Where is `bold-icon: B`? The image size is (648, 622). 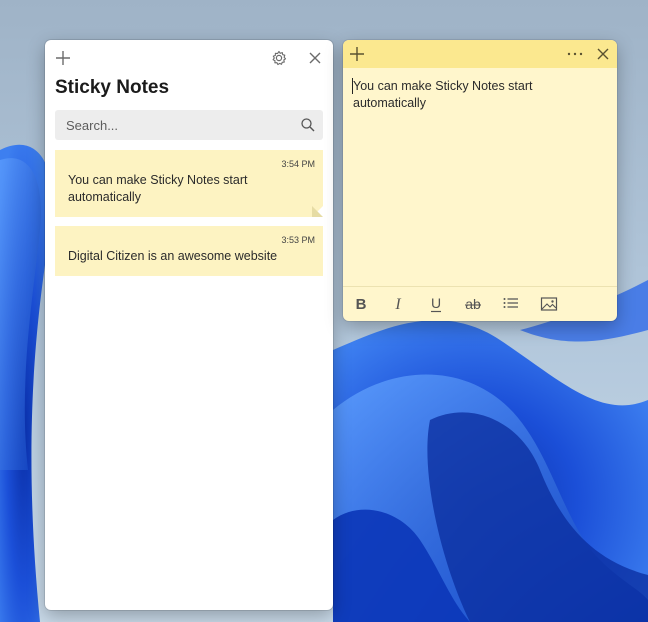 bold-icon: B is located at coordinates (361, 304).